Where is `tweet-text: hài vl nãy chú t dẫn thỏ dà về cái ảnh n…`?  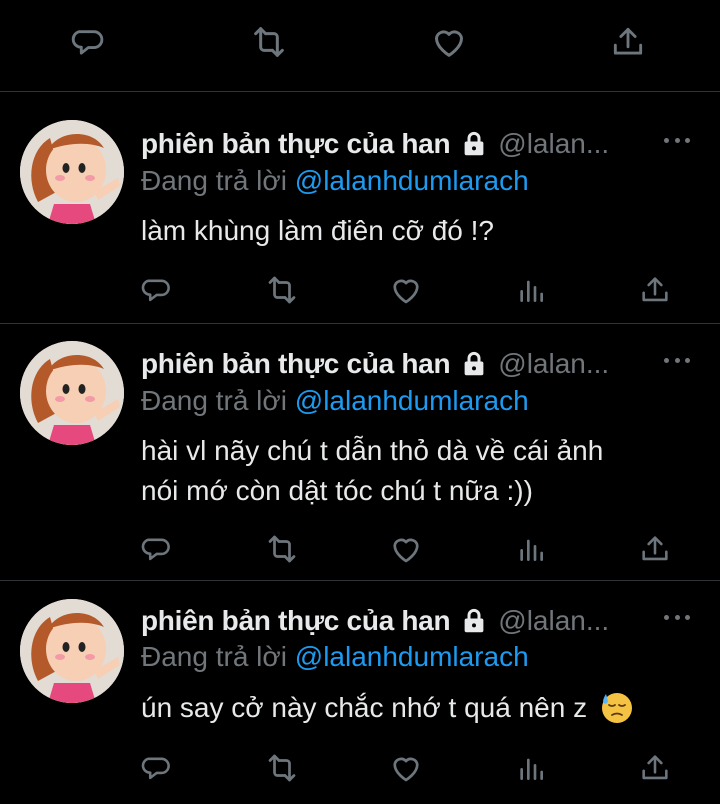 tweet-text: hài vl nãy chú t dẫn thỏ dà về cái ảnh n… is located at coordinates (421, 471).